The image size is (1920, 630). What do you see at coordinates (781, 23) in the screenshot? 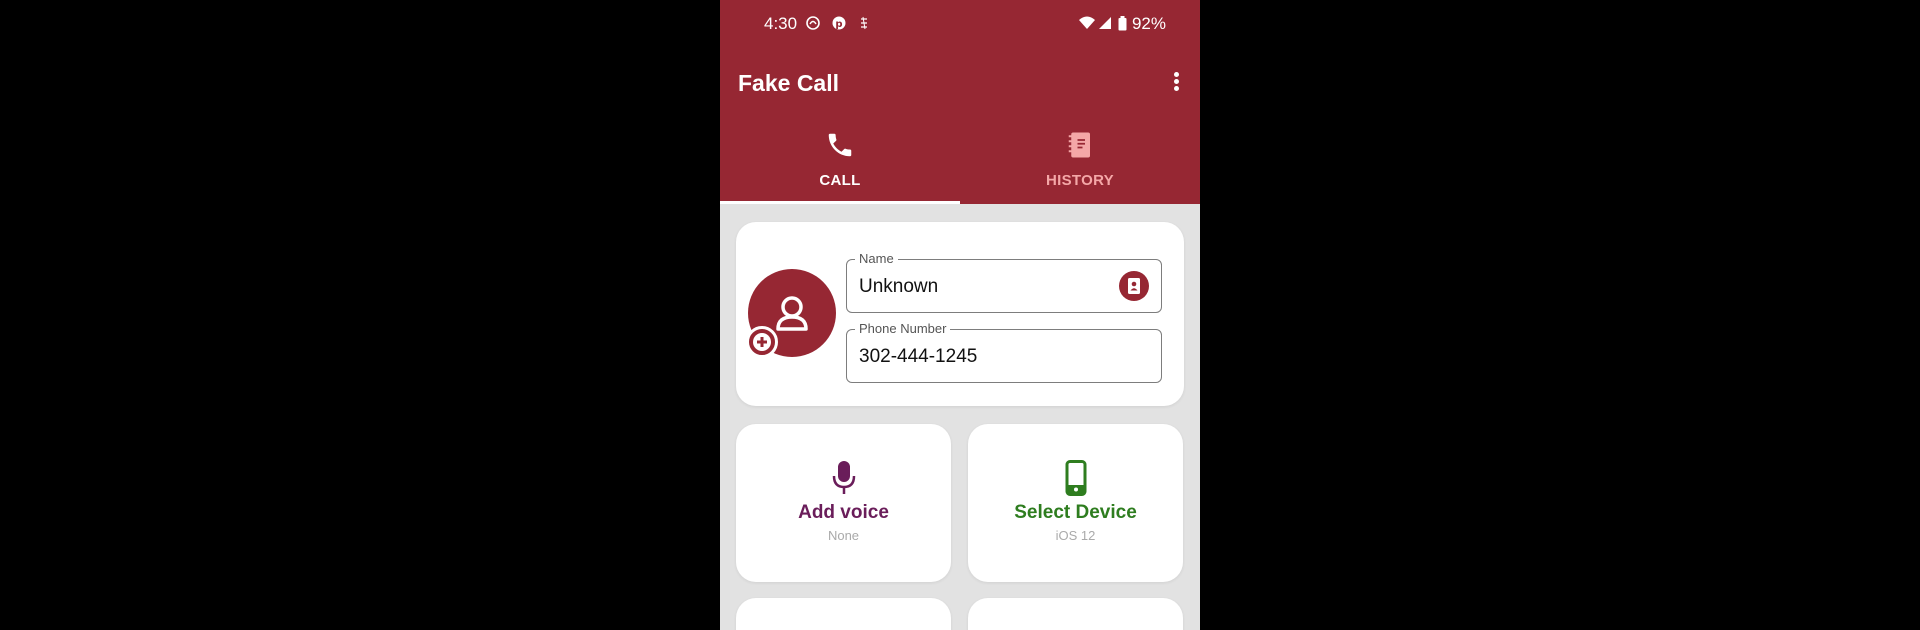
I see `status-time: 4:30` at bounding box center [781, 23].